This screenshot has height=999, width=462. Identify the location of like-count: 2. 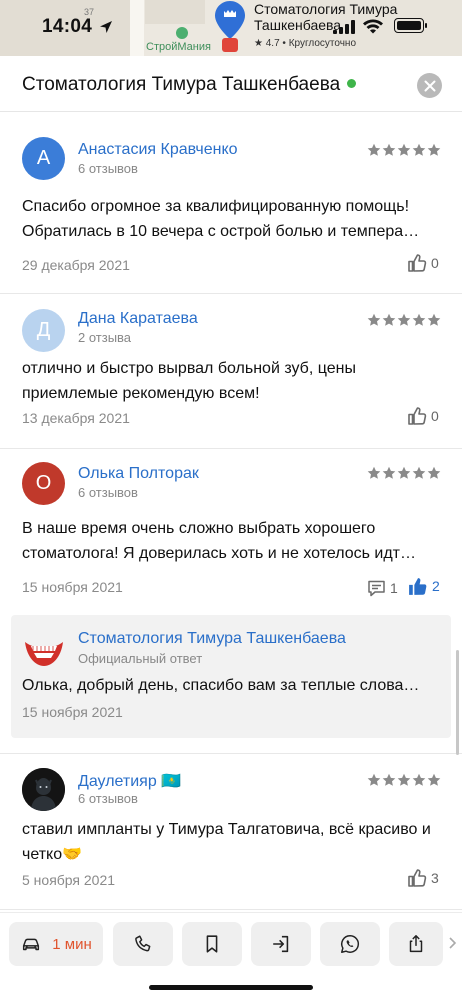
(436, 586).